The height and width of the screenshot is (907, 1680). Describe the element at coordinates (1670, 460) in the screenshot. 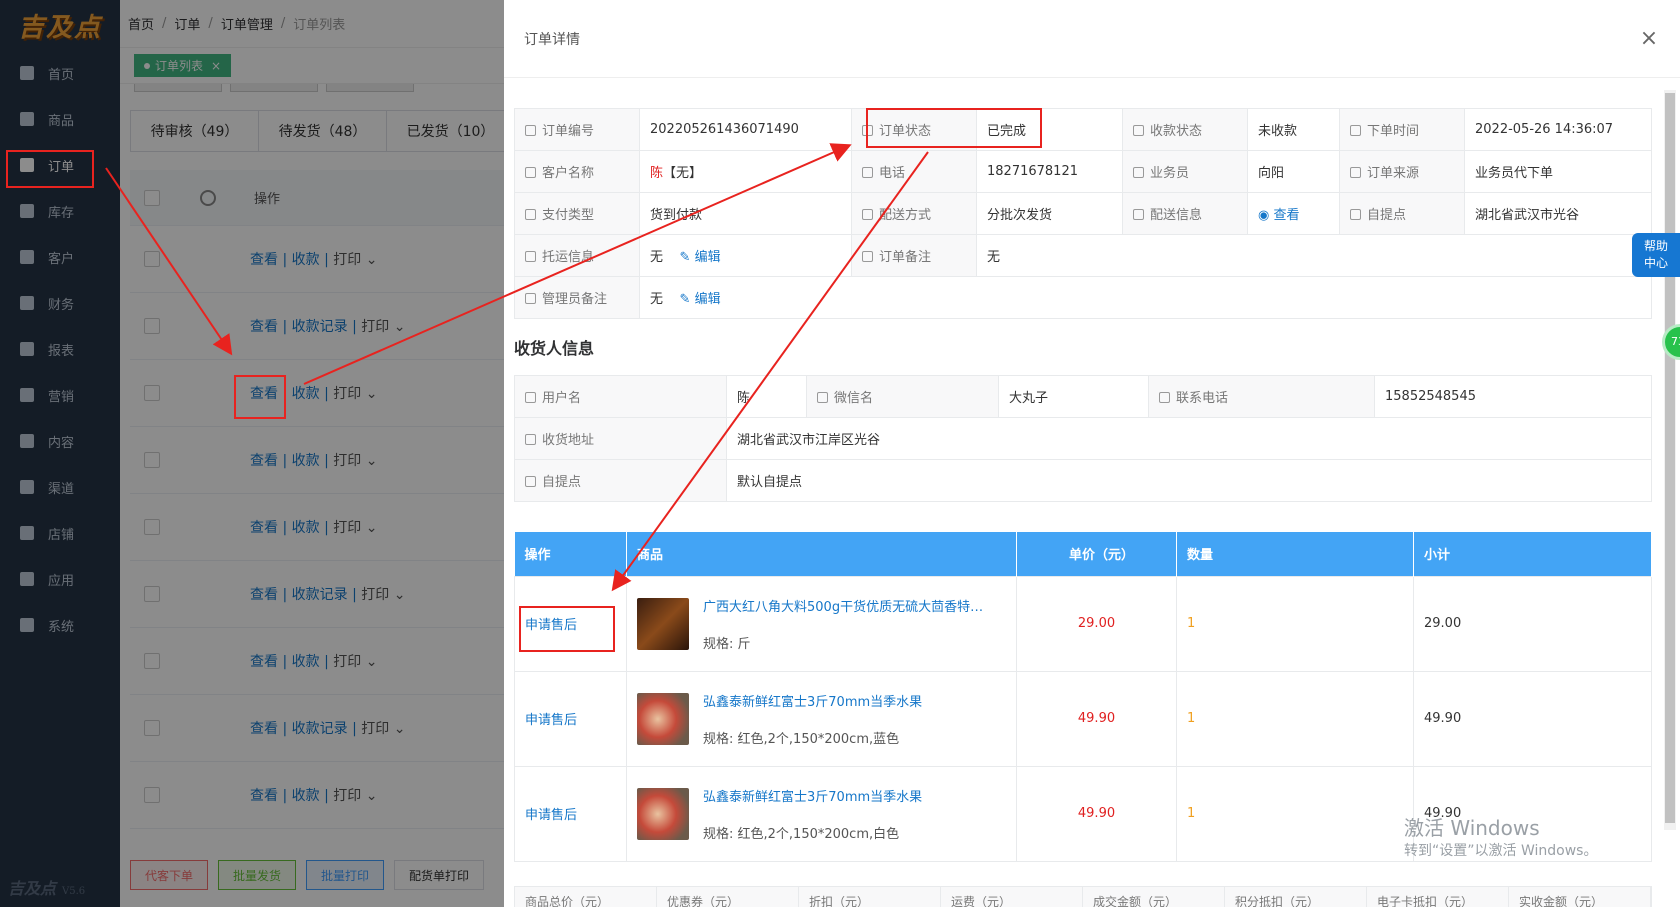

I see `drawer-scrollbar` at that location.